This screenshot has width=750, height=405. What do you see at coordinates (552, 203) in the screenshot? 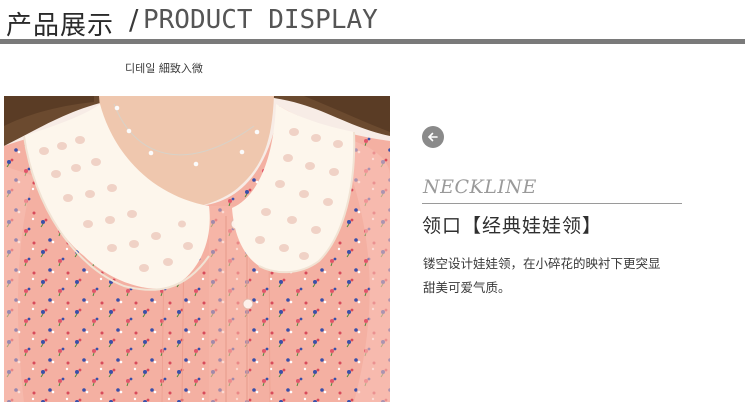
I see `feature-divider` at bounding box center [552, 203].